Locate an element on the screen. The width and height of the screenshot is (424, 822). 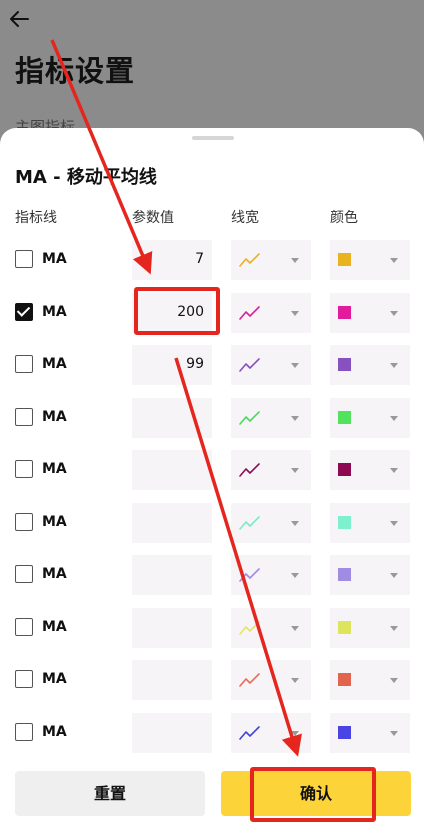
column-header-param: 参数值 is located at coordinates (153, 218).